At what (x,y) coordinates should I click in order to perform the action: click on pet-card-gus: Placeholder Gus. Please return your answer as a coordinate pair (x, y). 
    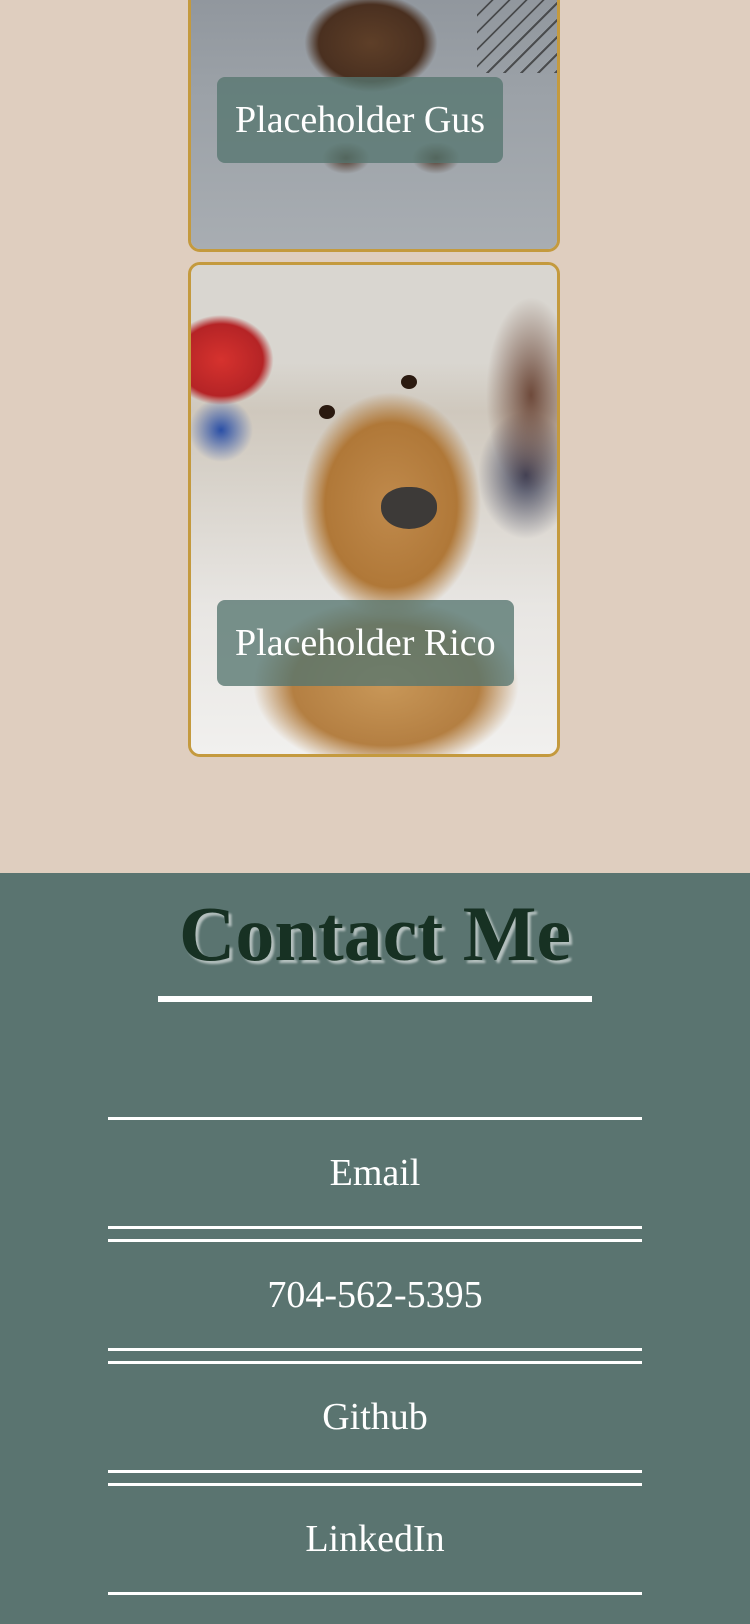
    Looking at the image, I should click on (374, 126).